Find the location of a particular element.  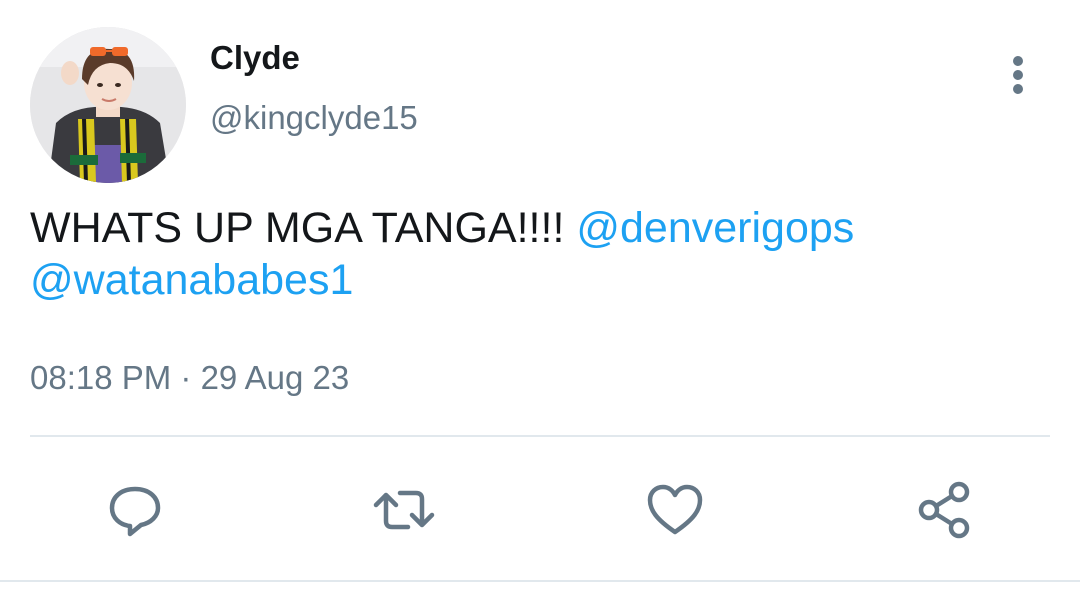

reply-button is located at coordinates (135, 510).